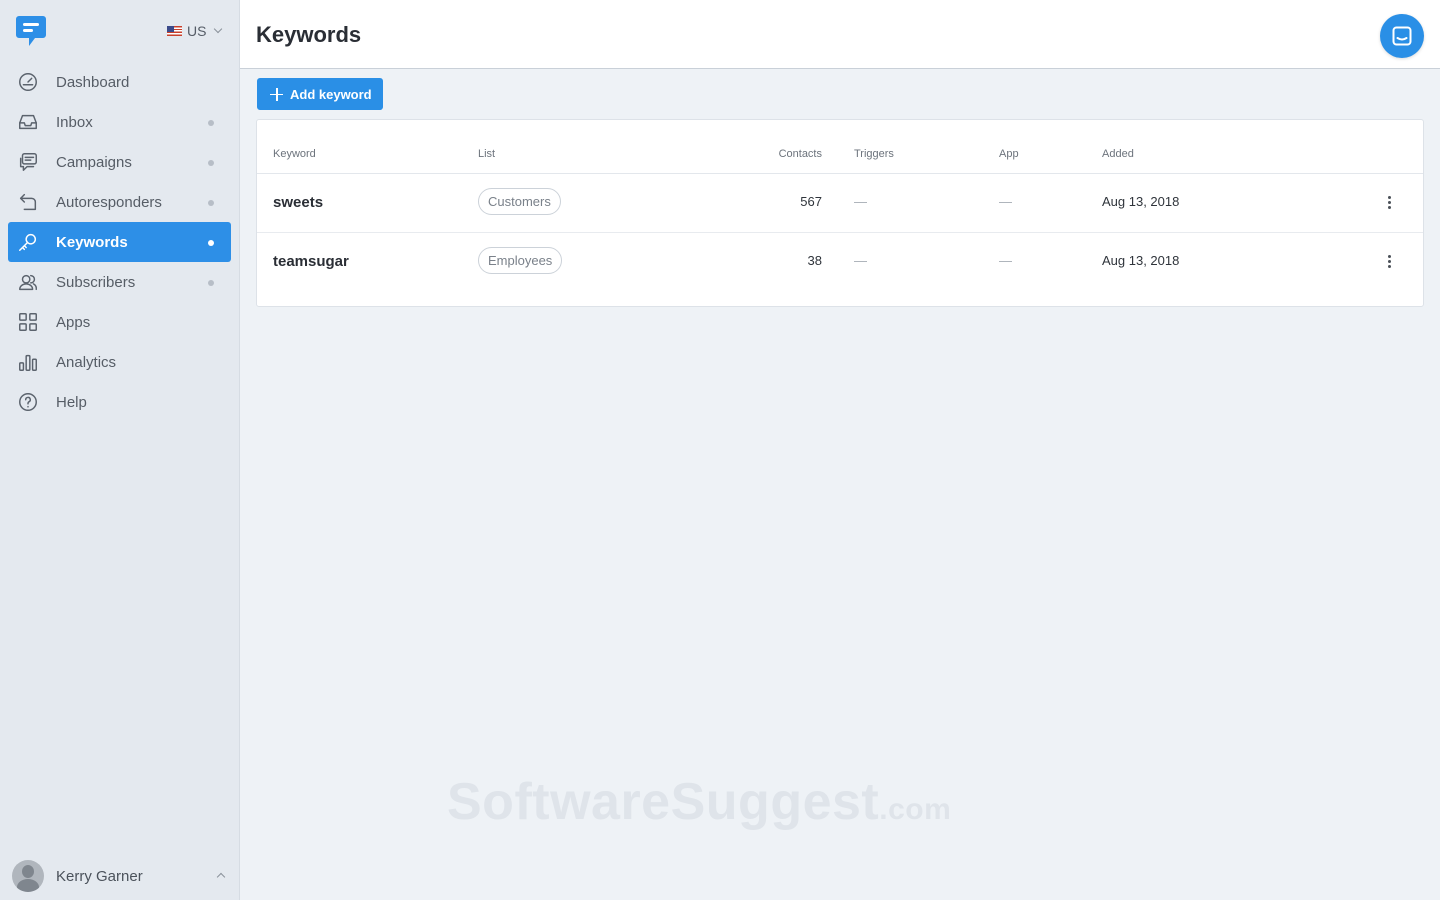  What do you see at coordinates (28, 82) in the screenshot?
I see `dashboard-icon` at bounding box center [28, 82].